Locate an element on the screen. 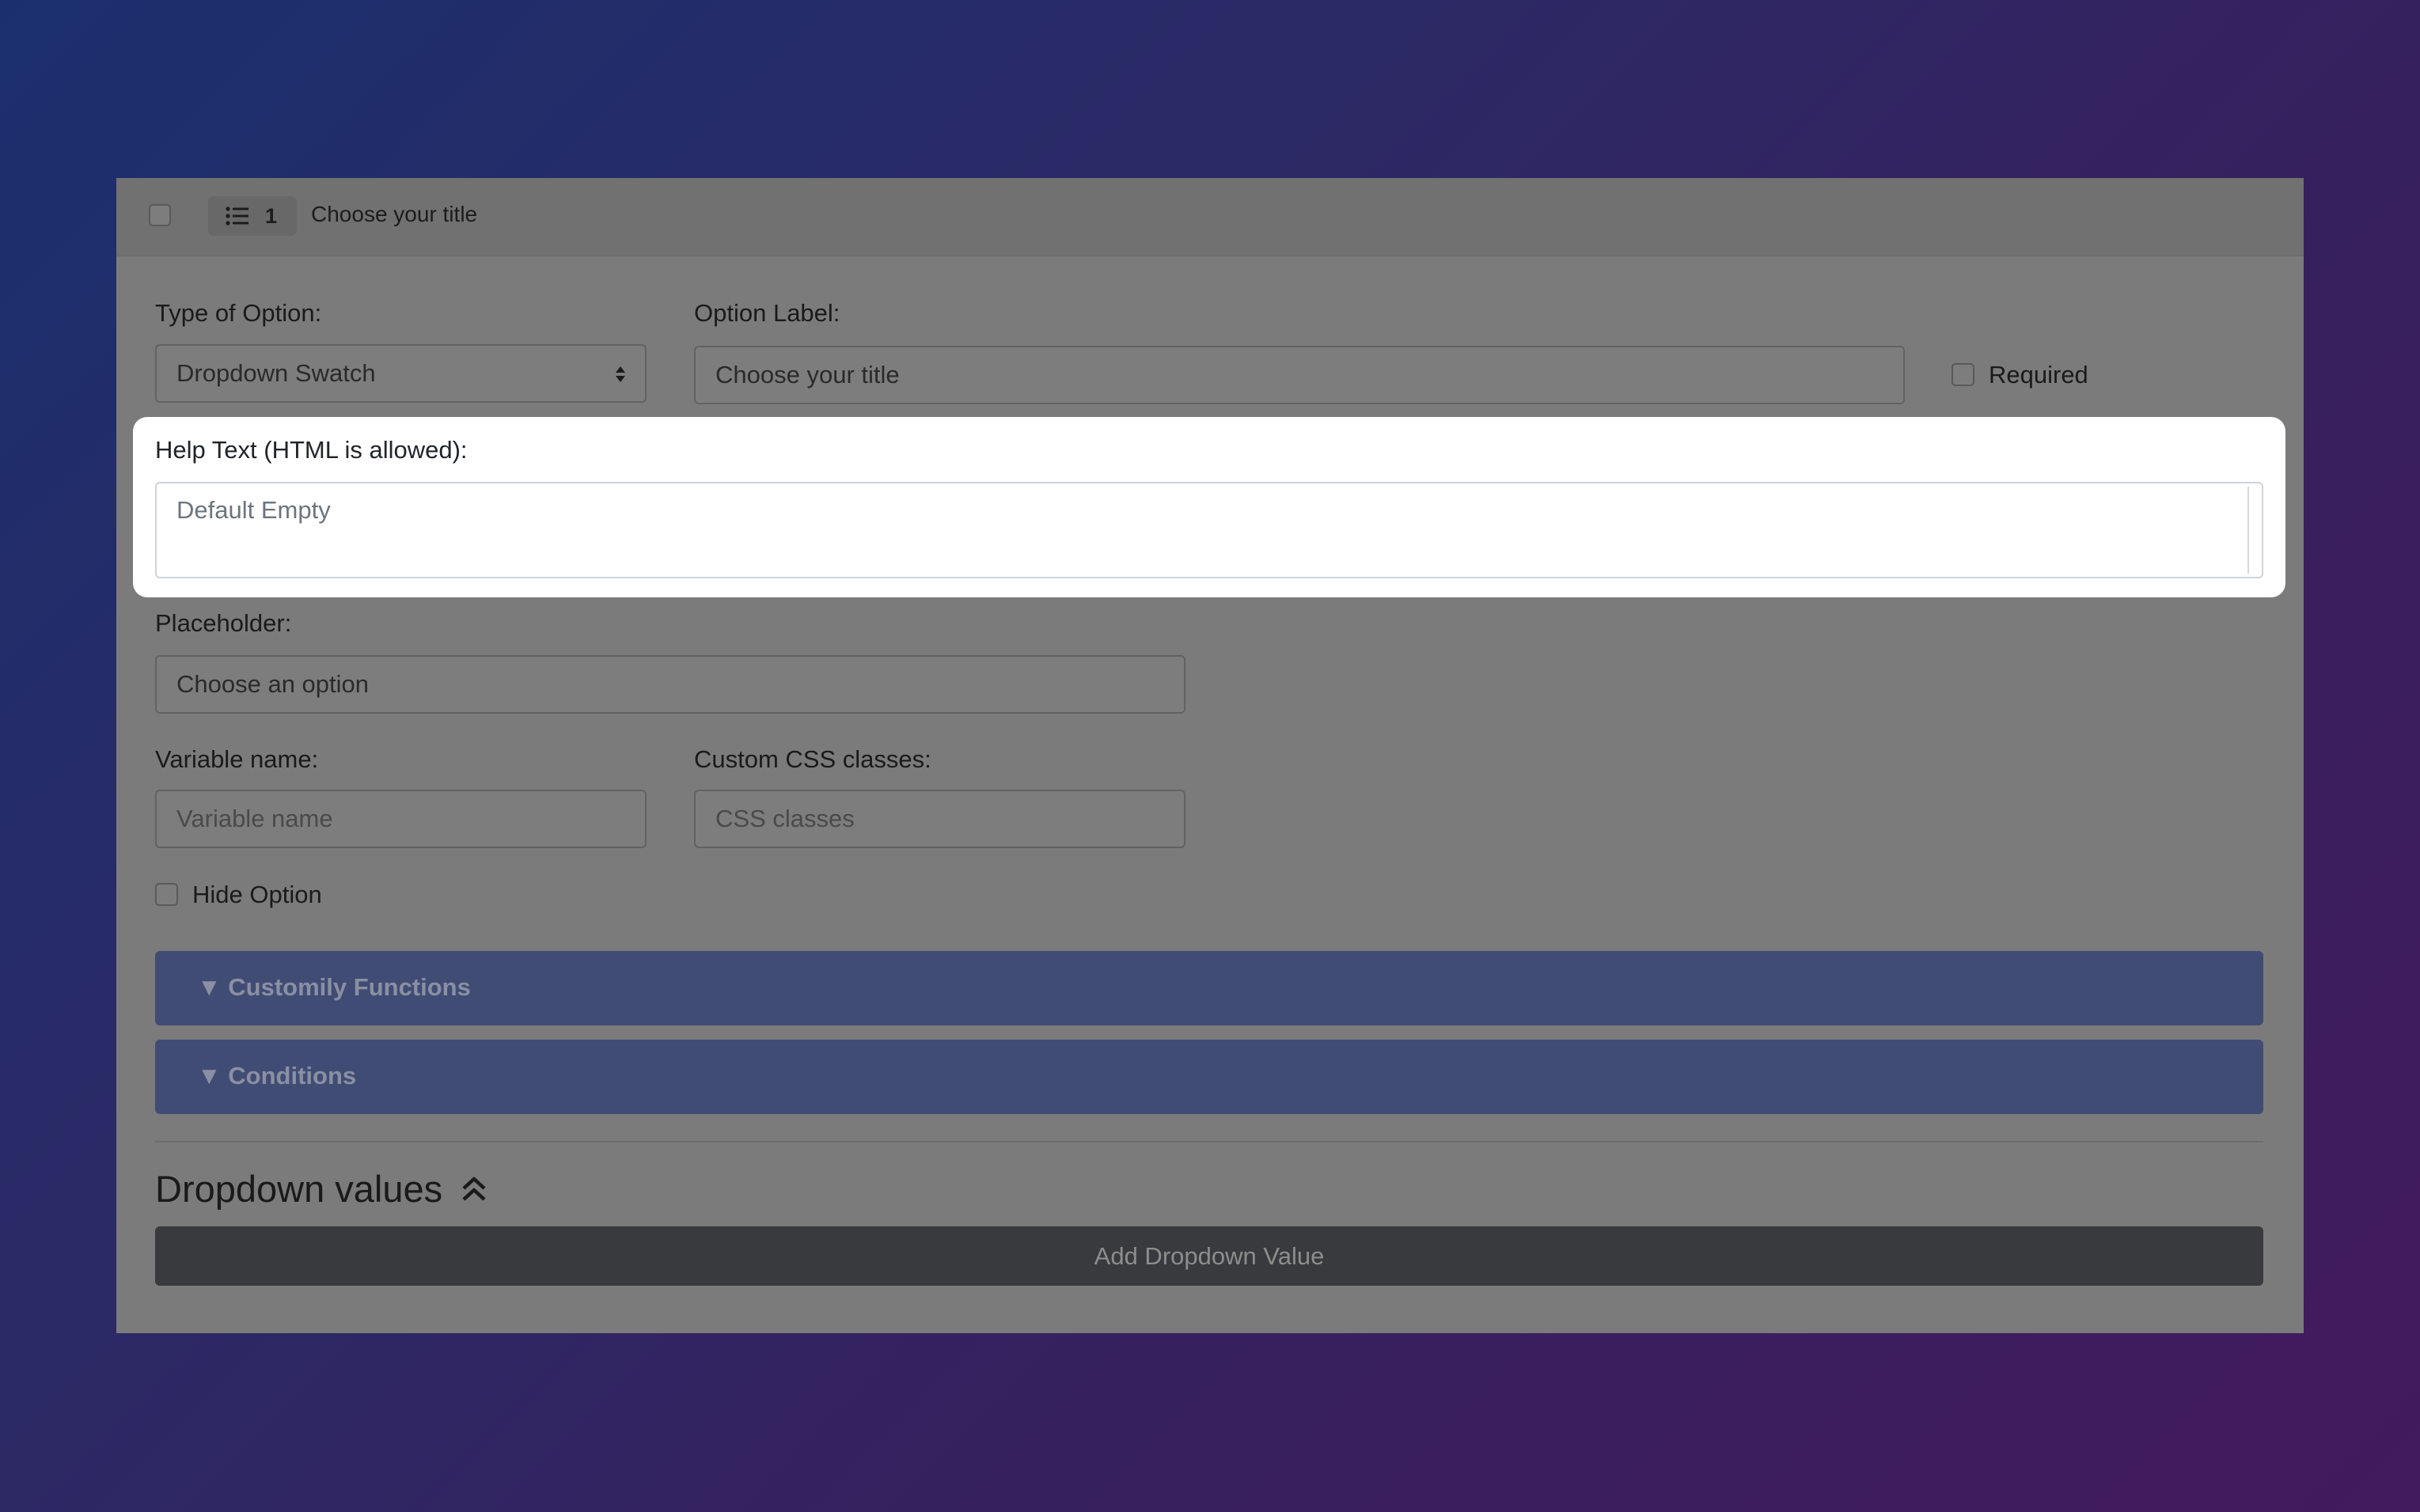 The width and height of the screenshot is (2420, 1512). option-label-label: Option Label: is located at coordinates (767, 313).